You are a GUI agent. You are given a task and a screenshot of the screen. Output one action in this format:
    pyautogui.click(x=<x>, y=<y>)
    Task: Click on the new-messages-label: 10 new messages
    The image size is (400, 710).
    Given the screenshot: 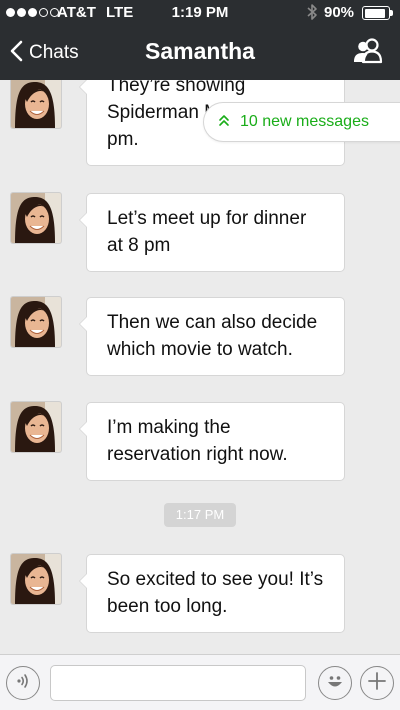 What is the action you would take?
    pyautogui.click(x=304, y=121)
    